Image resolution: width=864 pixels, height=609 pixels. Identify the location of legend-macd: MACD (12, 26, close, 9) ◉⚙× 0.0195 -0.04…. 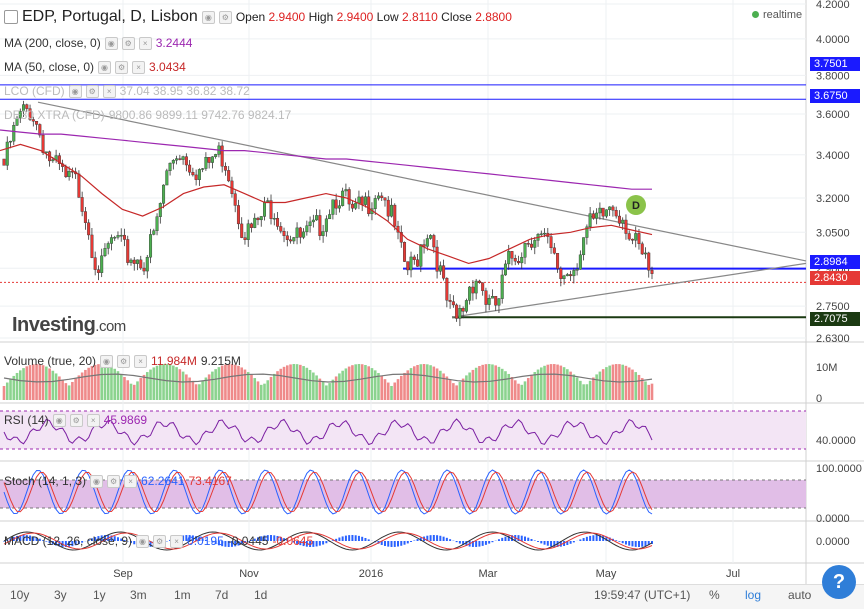
(158, 541).